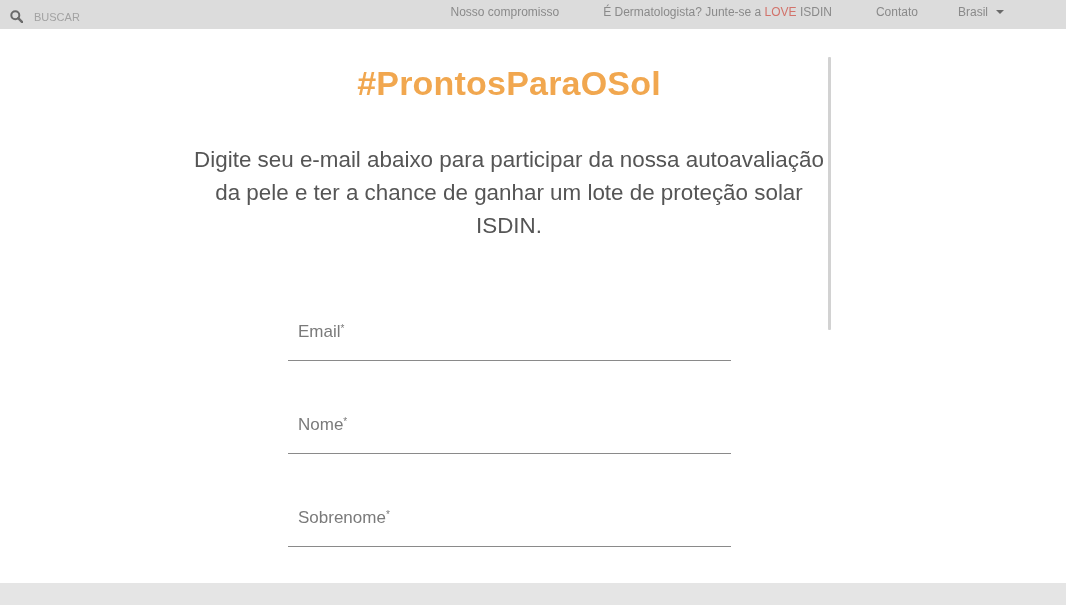 This screenshot has width=1066, height=605. Describe the element at coordinates (1000, 12) in the screenshot. I see `caret-icon` at that location.